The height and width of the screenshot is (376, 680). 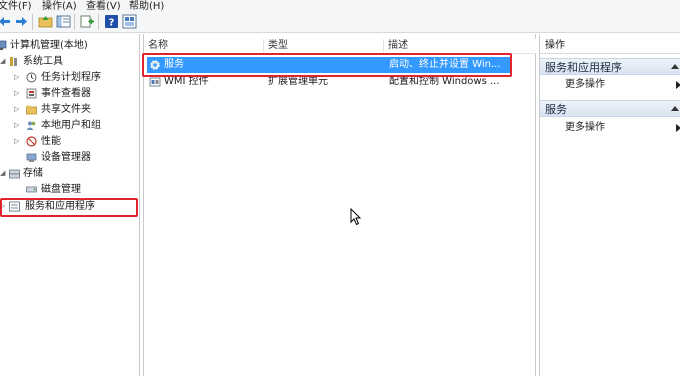 I want to click on up-folder-icon, so click(x=45, y=21).